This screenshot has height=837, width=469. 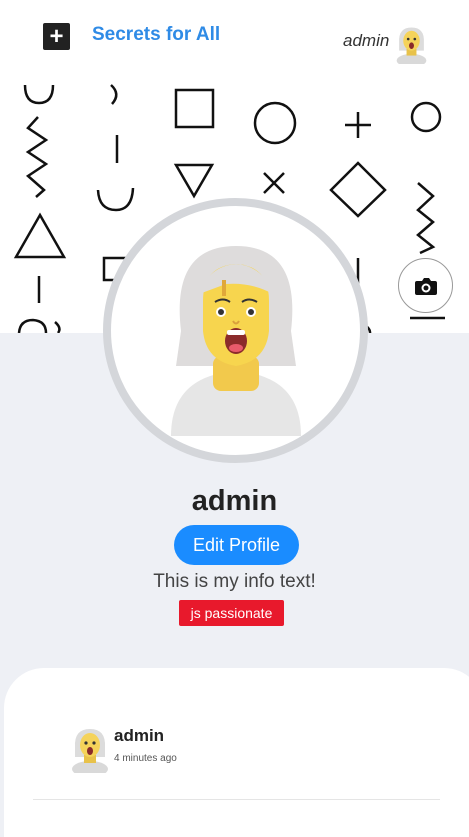 What do you see at coordinates (236, 545) in the screenshot?
I see `edit-profile-button: Edit Profile` at bounding box center [236, 545].